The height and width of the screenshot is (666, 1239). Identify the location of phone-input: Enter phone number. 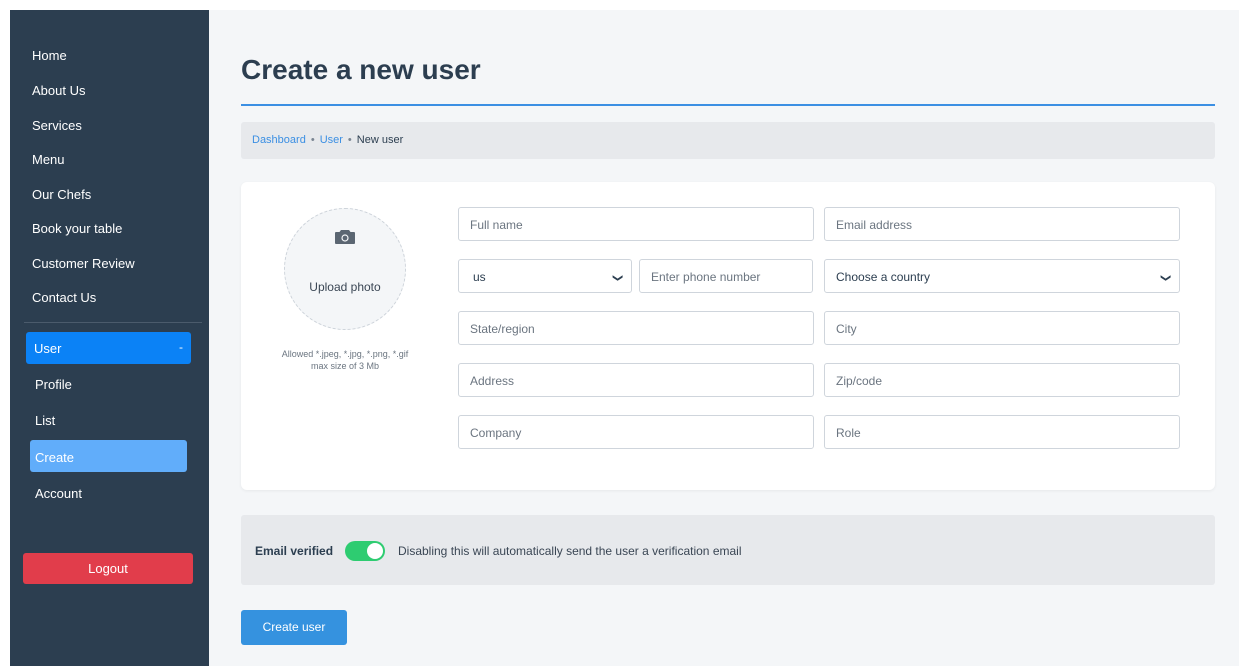
(726, 276).